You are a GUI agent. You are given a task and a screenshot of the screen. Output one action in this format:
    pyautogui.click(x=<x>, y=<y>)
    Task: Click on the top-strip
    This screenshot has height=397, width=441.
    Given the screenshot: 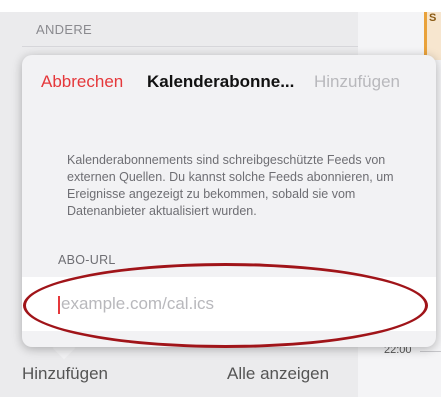 What is the action you would take?
    pyautogui.click(x=220, y=6)
    